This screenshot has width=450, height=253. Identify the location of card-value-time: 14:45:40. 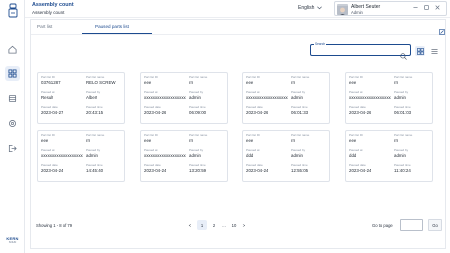
(95, 170).